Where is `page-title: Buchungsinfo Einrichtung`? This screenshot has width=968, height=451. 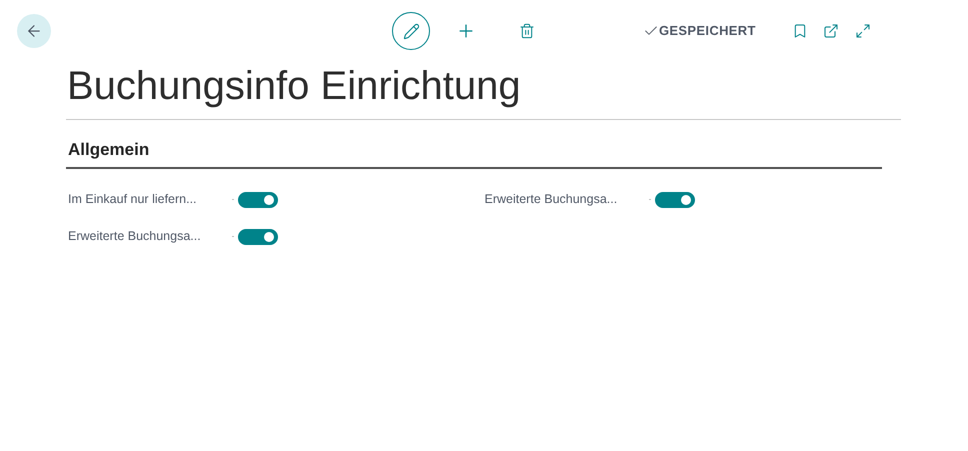 page-title: Buchungsinfo Einrichtung is located at coordinates (294, 86).